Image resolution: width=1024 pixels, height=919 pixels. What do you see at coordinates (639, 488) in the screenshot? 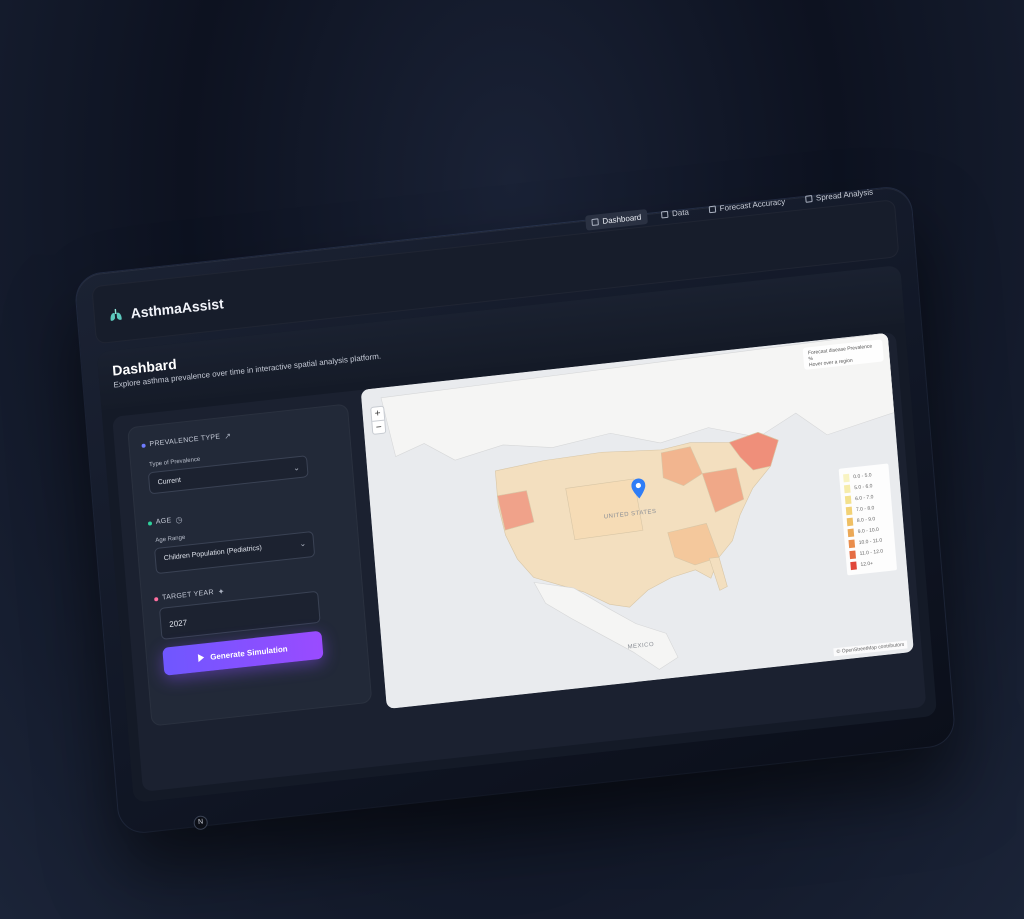
I see `location-pin-icon` at bounding box center [639, 488].